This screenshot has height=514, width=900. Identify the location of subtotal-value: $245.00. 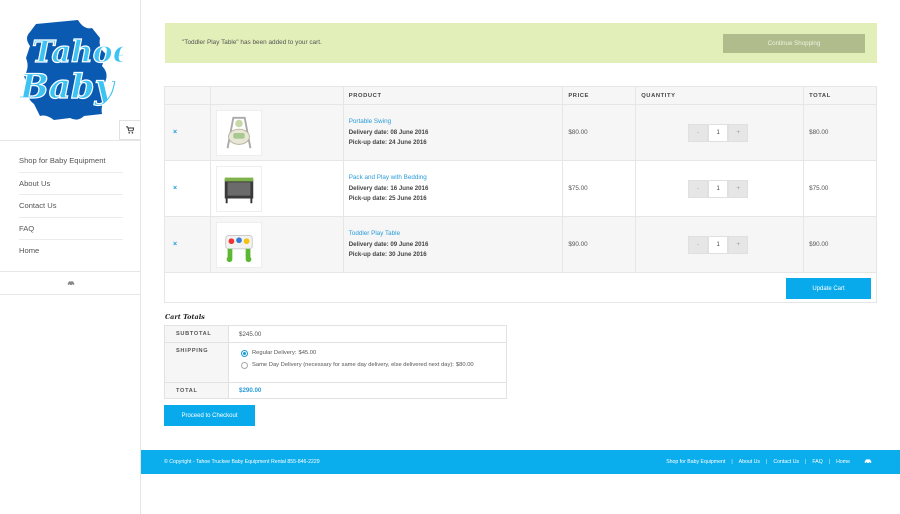
(367, 334).